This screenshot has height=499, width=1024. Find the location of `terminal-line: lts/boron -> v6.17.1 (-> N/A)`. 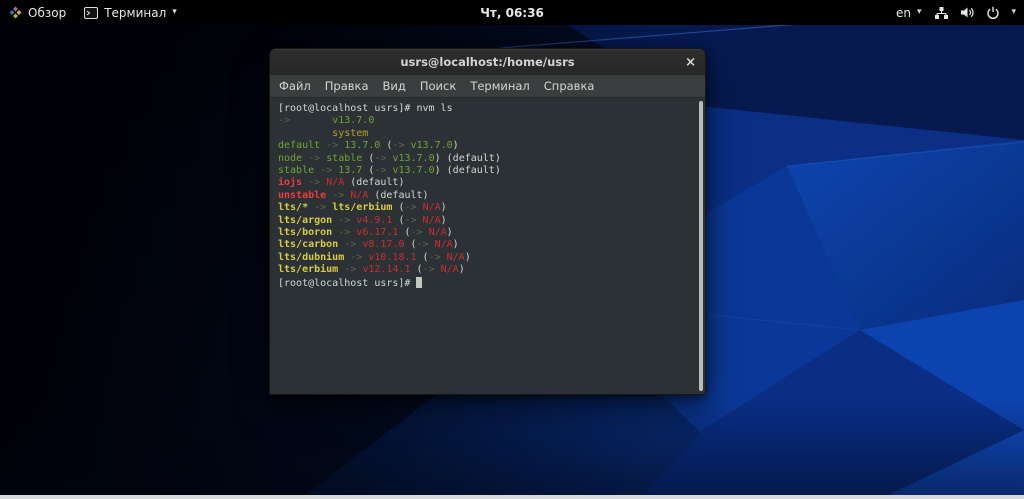

terminal-line: lts/boron -> v6.17.1 (-> N/A) is located at coordinates (486, 233).